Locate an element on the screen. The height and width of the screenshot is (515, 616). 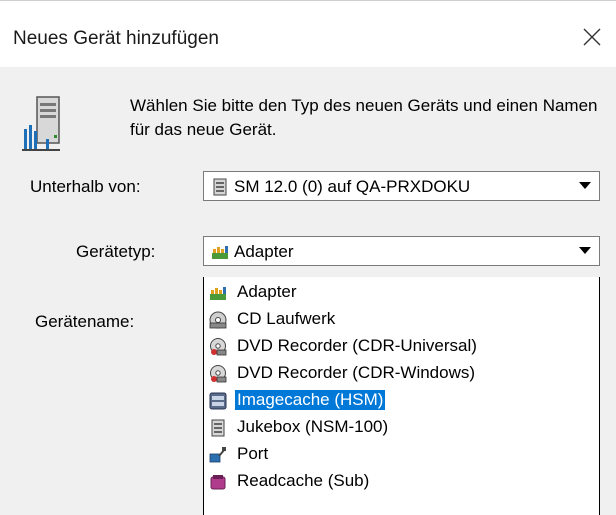
list-item-label: Port is located at coordinates (253, 453).